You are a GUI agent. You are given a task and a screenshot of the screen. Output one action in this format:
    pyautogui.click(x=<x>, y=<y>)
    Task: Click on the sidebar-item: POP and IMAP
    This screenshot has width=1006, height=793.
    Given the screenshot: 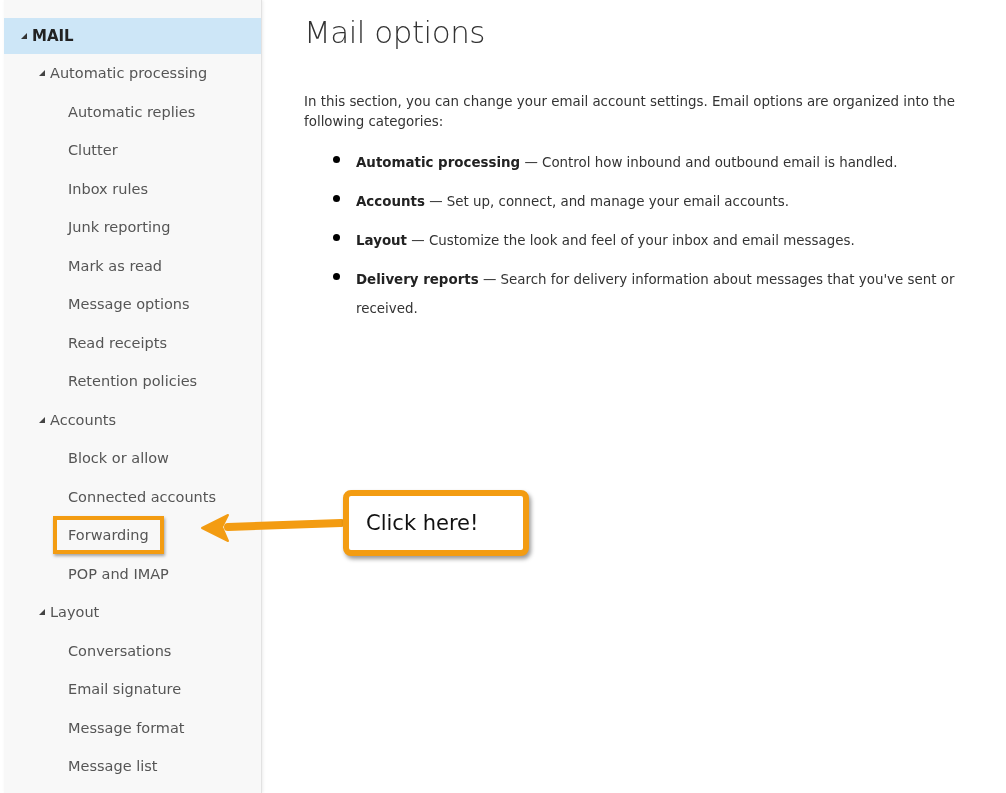 What is the action you would take?
    pyautogui.click(x=118, y=573)
    